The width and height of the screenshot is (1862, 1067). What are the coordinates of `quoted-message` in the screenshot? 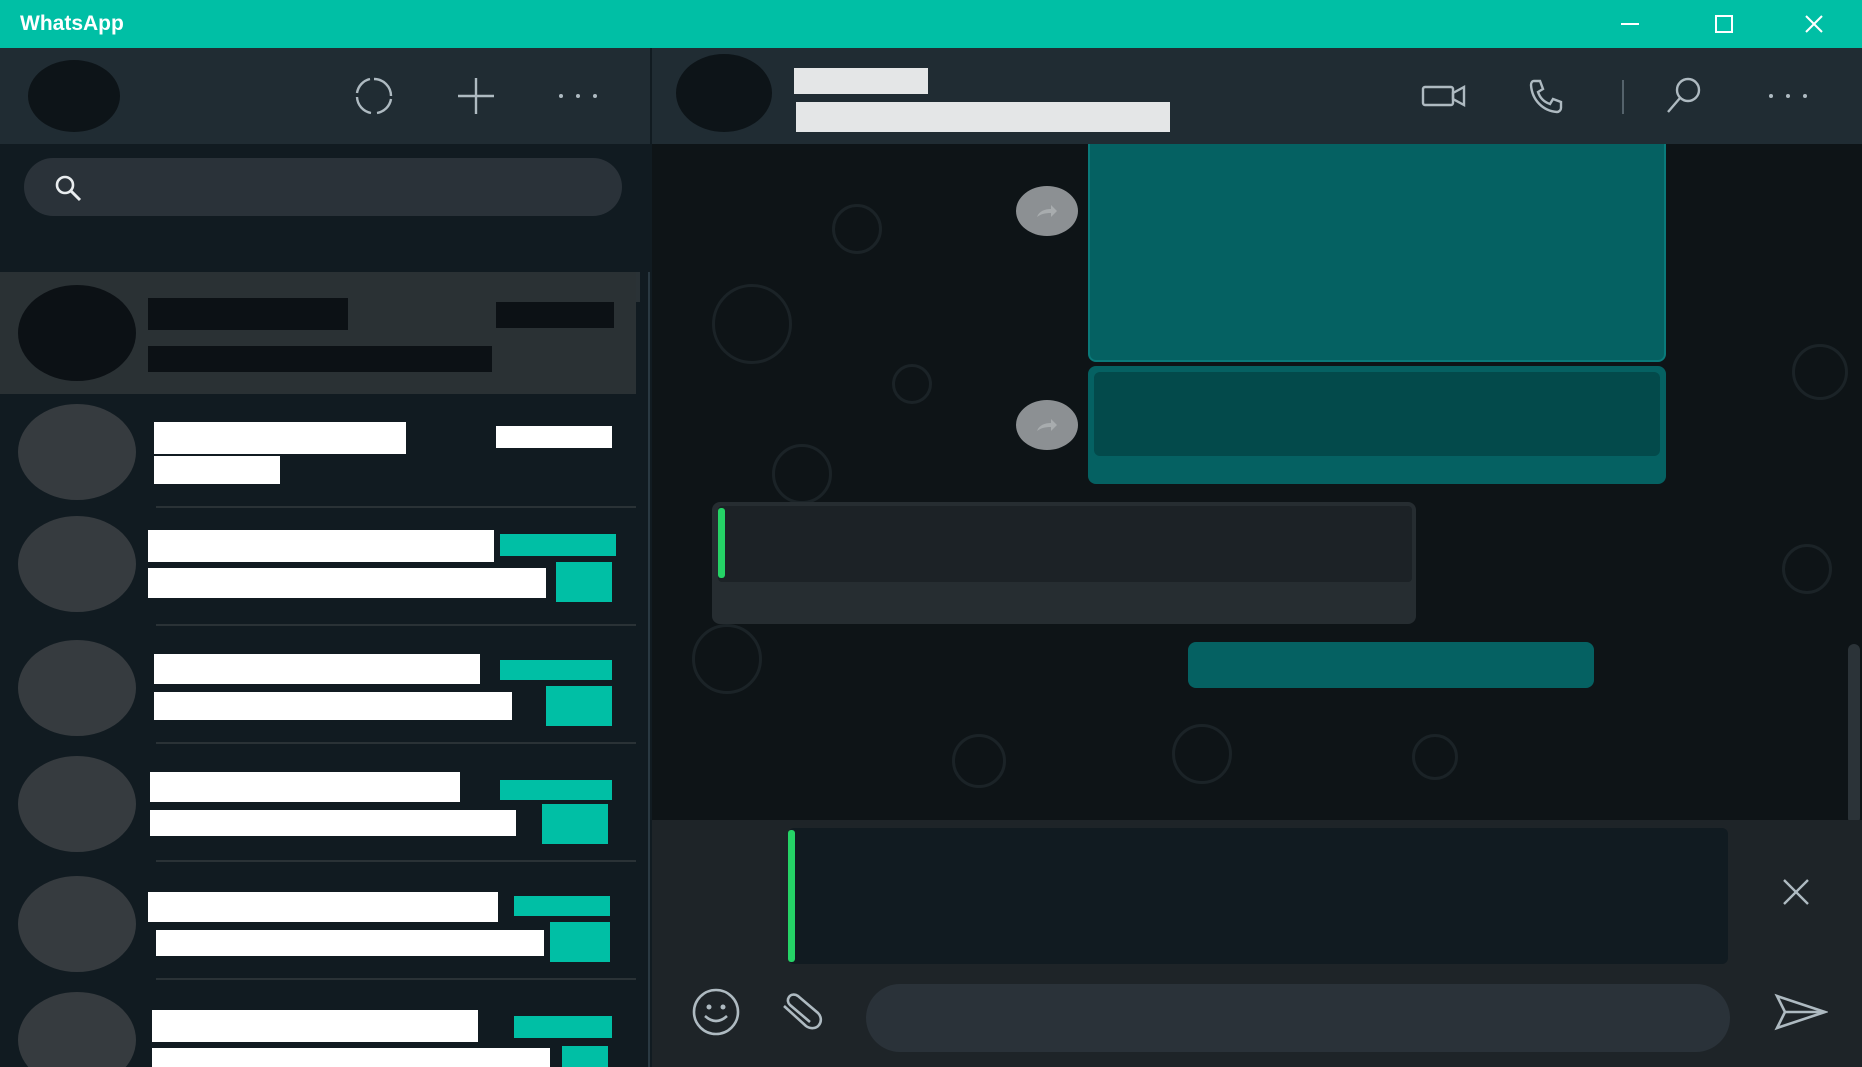 It's located at (1377, 414).